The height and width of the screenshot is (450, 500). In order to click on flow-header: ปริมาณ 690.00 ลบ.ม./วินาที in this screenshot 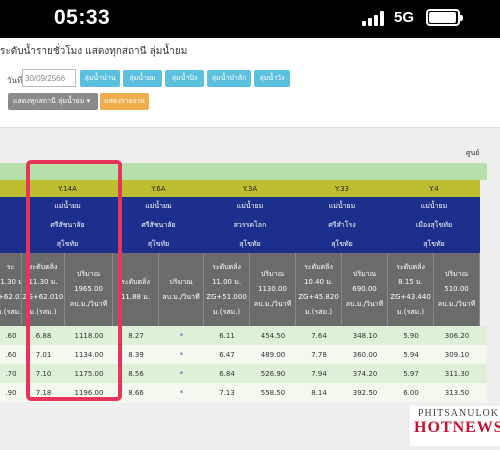, I will do `click(365, 289)`.